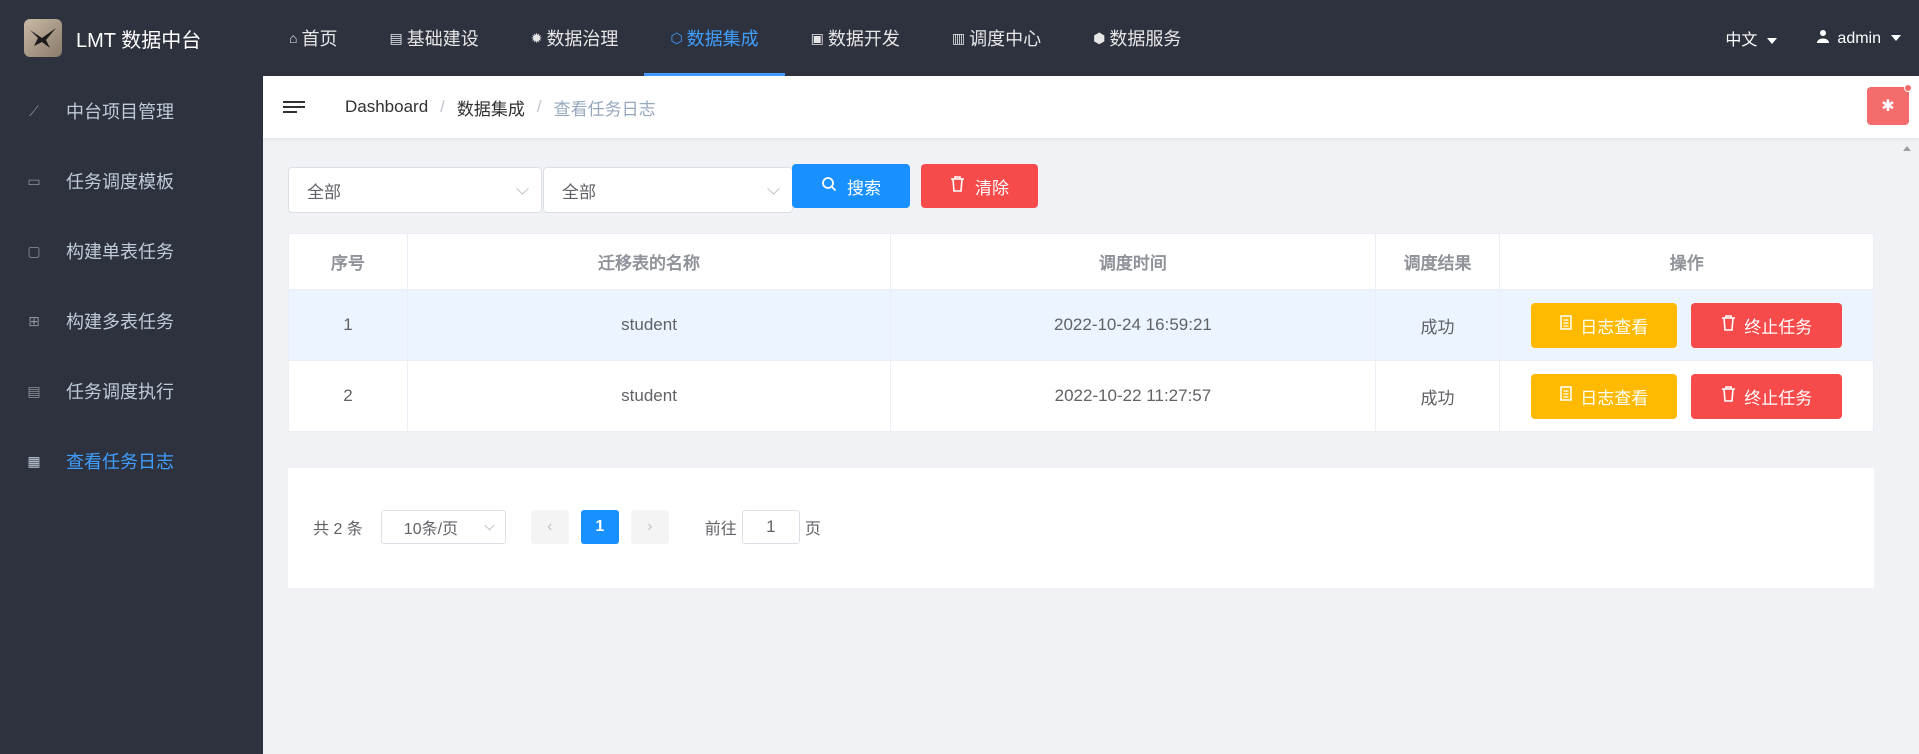 Image resolution: width=1919 pixels, height=754 pixels. I want to click on topnav-item-6: ⬢ 数据服务, so click(1137, 38).